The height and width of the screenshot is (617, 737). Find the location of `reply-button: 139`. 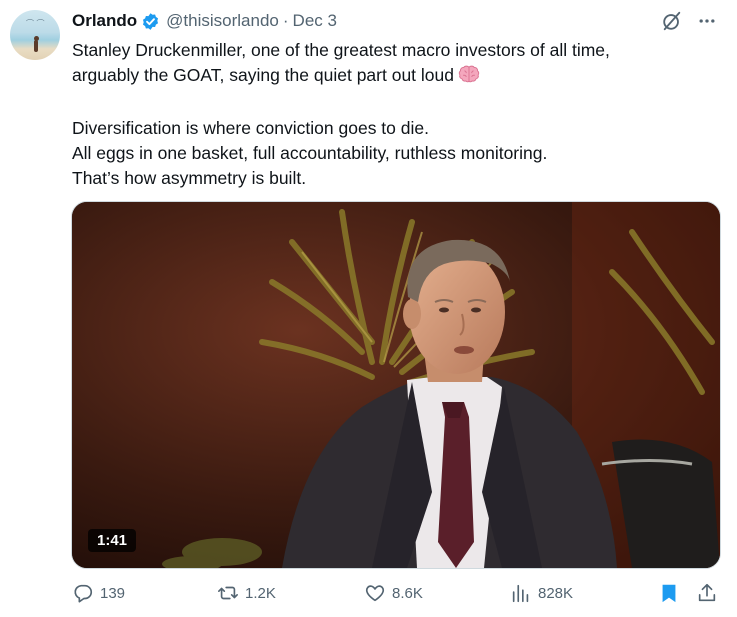

reply-button: 139 is located at coordinates (98, 593).